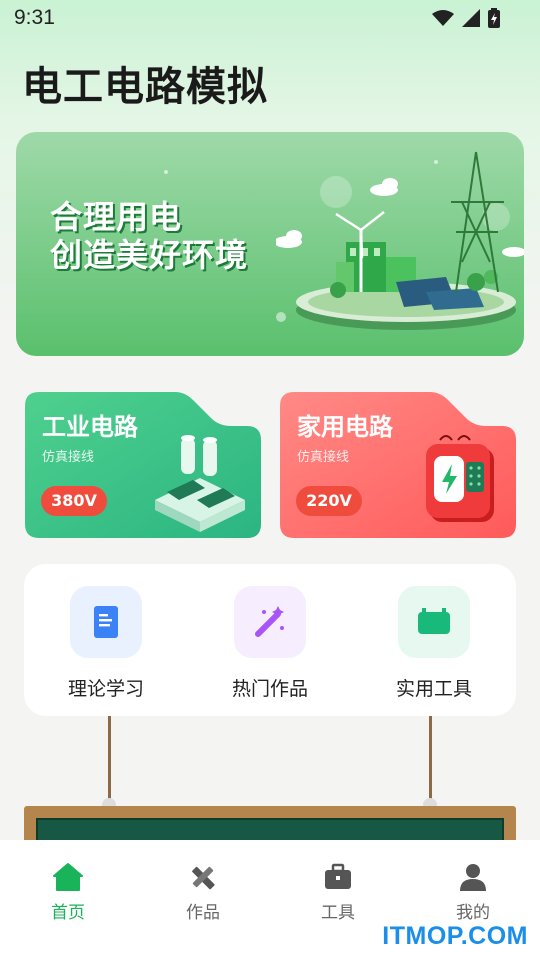  Describe the element at coordinates (143, 465) in the screenshot. I see `industrial-circuit-card: 工业电路 仿真接线 380V` at that location.